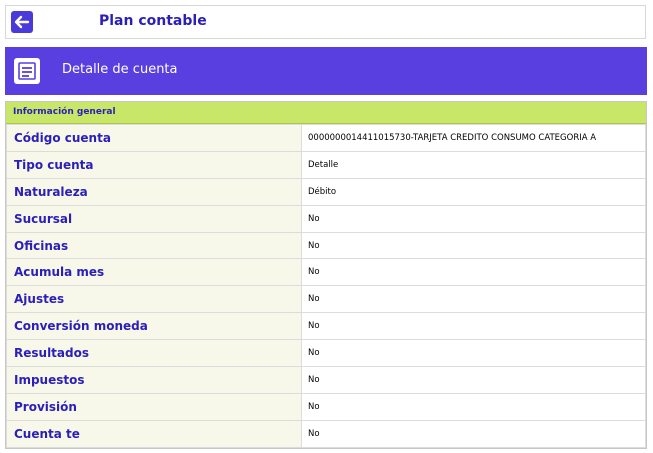 Image resolution: width=653 pixels, height=453 pixels. Describe the element at coordinates (154, 245) in the screenshot. I see `row-label: Oficinas` at that location.